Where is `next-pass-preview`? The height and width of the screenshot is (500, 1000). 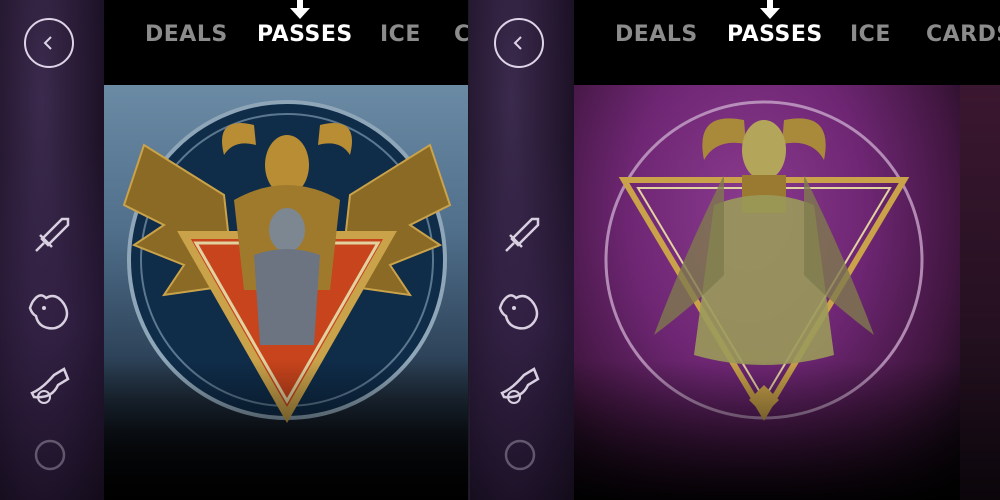
next-pass-preview is located at coordinates (980, 292).